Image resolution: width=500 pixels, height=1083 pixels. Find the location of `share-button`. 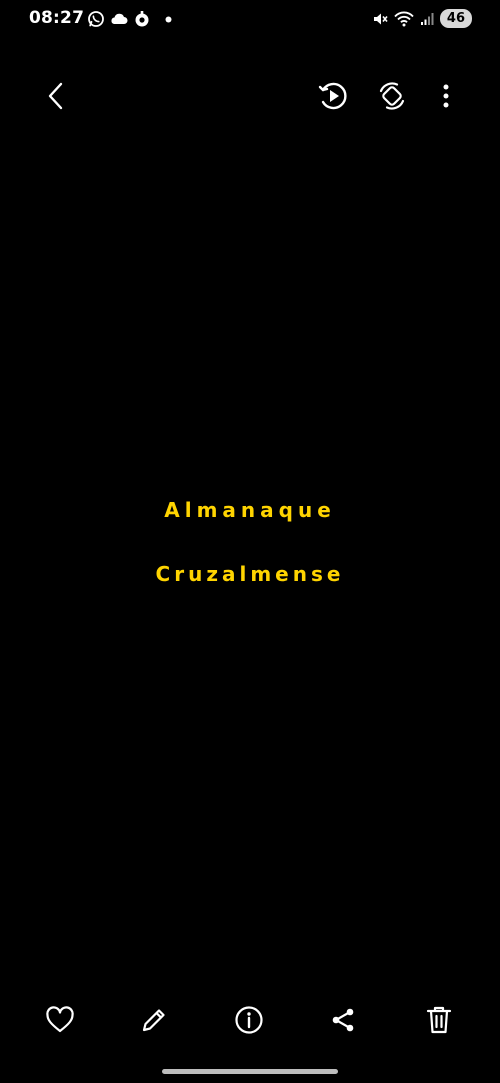

share-button is located at coordinates (343, 1020).